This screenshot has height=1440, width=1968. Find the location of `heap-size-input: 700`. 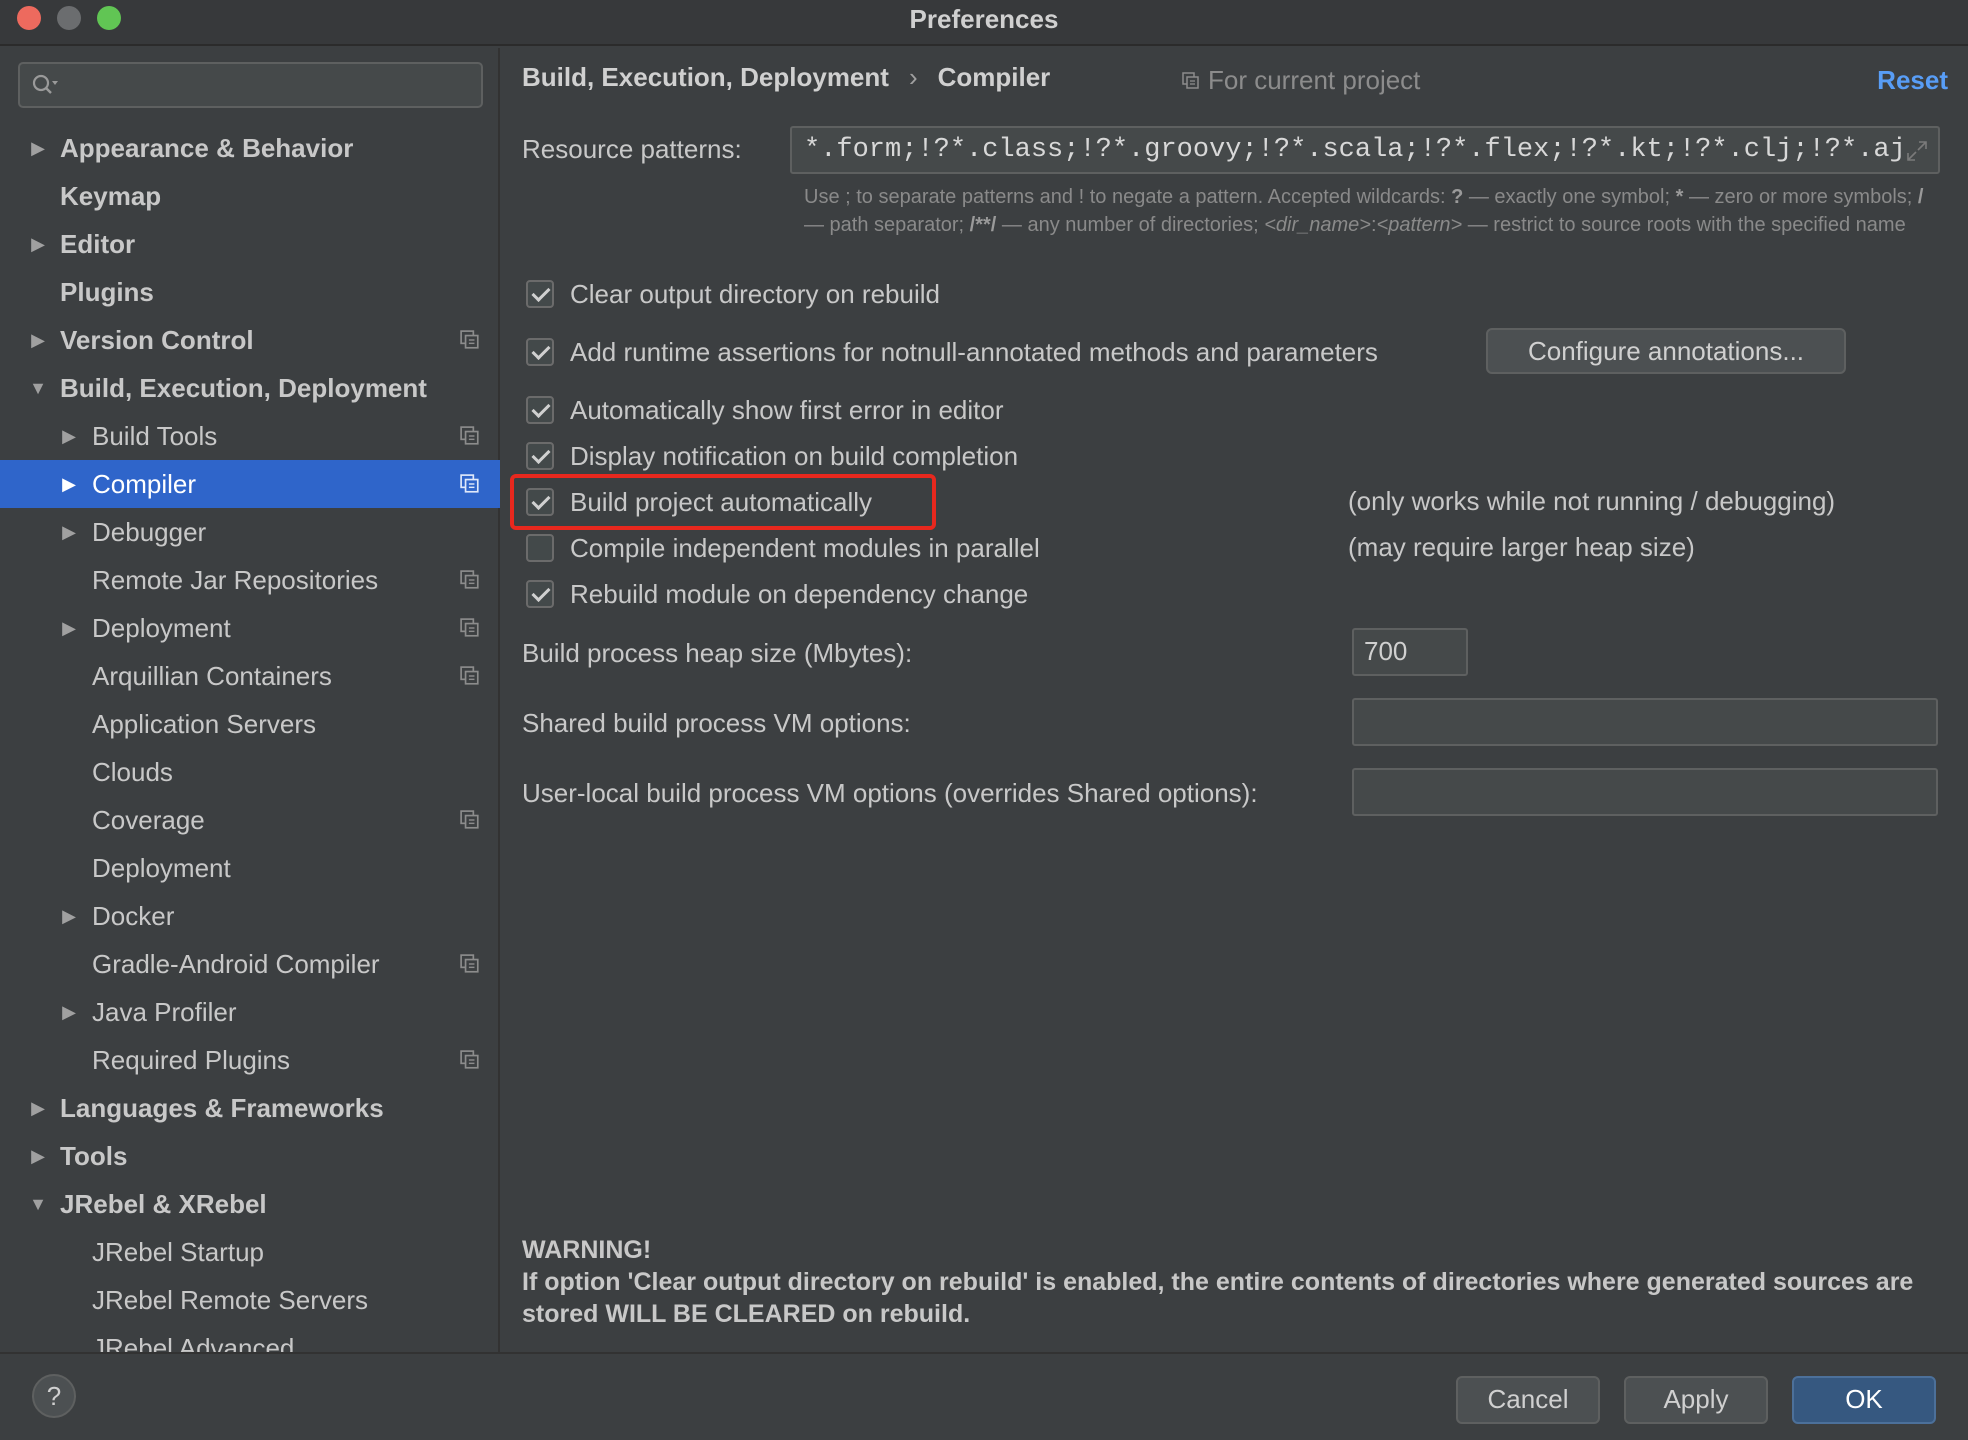

heap-size-input: 700 is located at coordinates (1410, 652).